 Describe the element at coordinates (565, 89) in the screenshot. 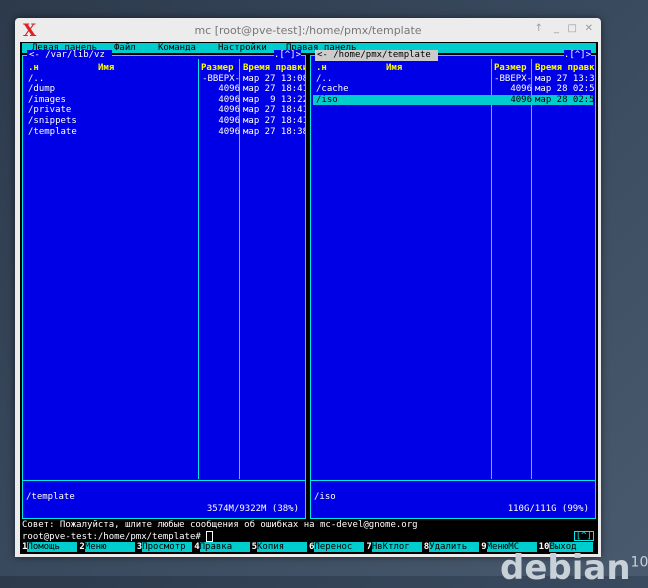

I see `file-mtime: мар 28 02:57` at that location.